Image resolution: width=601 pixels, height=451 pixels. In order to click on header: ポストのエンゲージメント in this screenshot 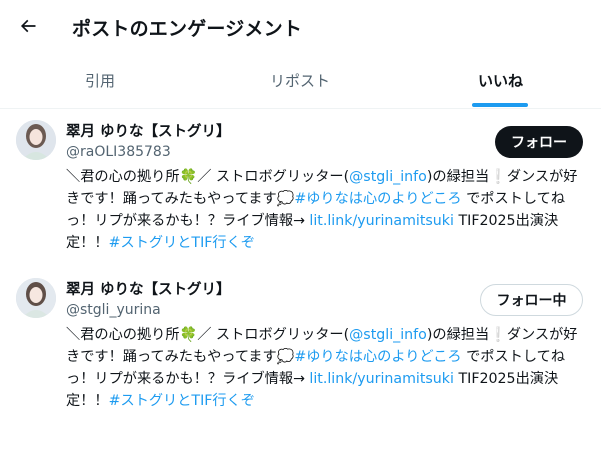, I will do `click(300, 27)`.